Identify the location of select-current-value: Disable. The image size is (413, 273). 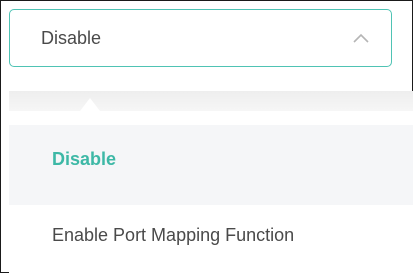
(71, 38).